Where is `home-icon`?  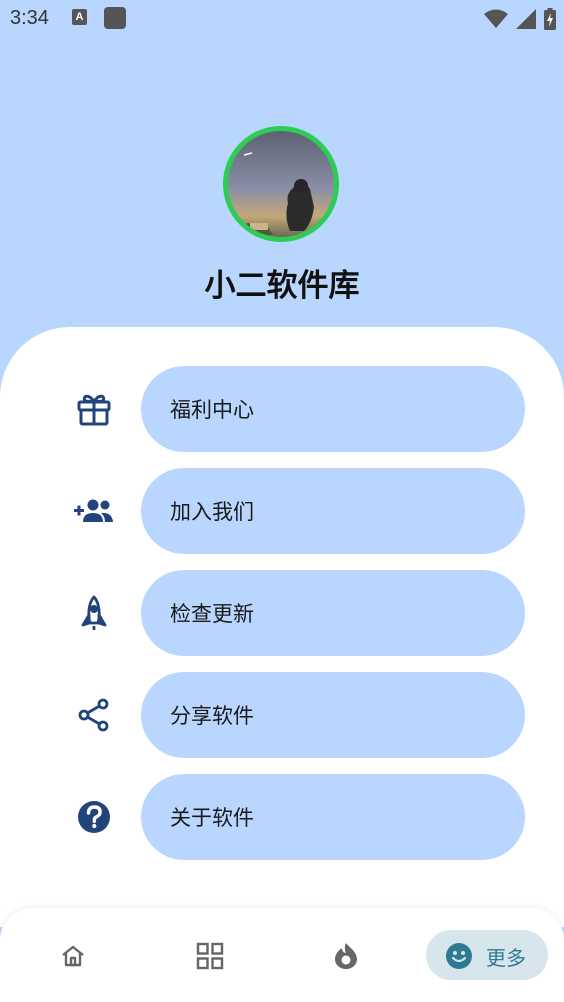 home-icon is located at coordinates (73, 956).